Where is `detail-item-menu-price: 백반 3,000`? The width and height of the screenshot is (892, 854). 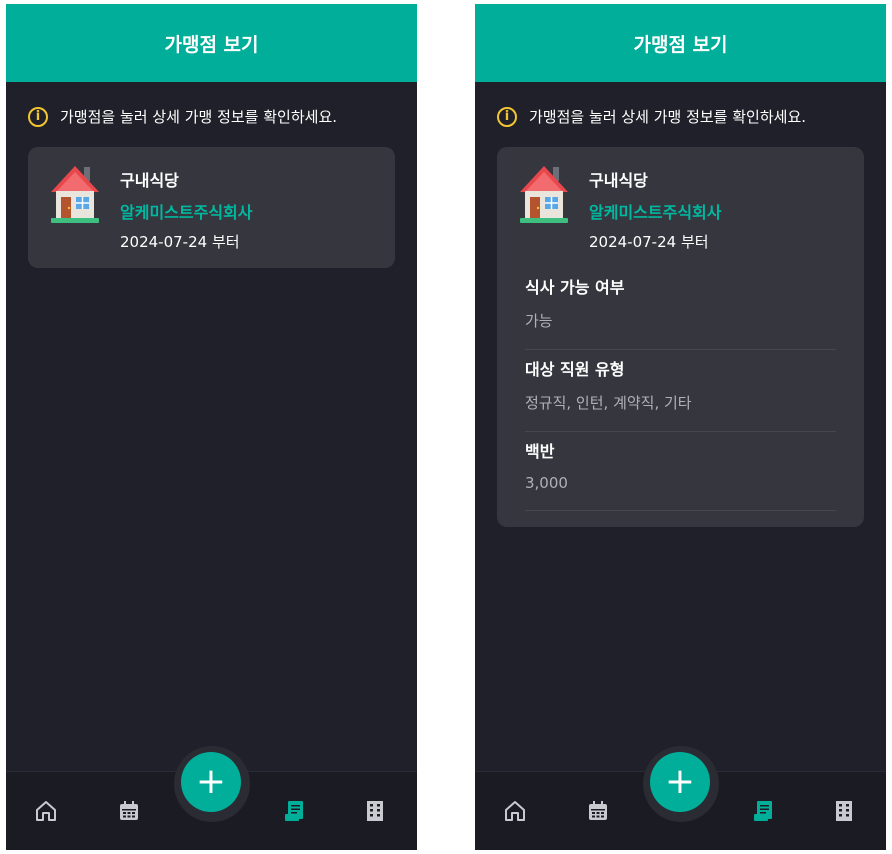 detail-item-menu-price: 백반 3,000 is located at coordinates (680, 471).